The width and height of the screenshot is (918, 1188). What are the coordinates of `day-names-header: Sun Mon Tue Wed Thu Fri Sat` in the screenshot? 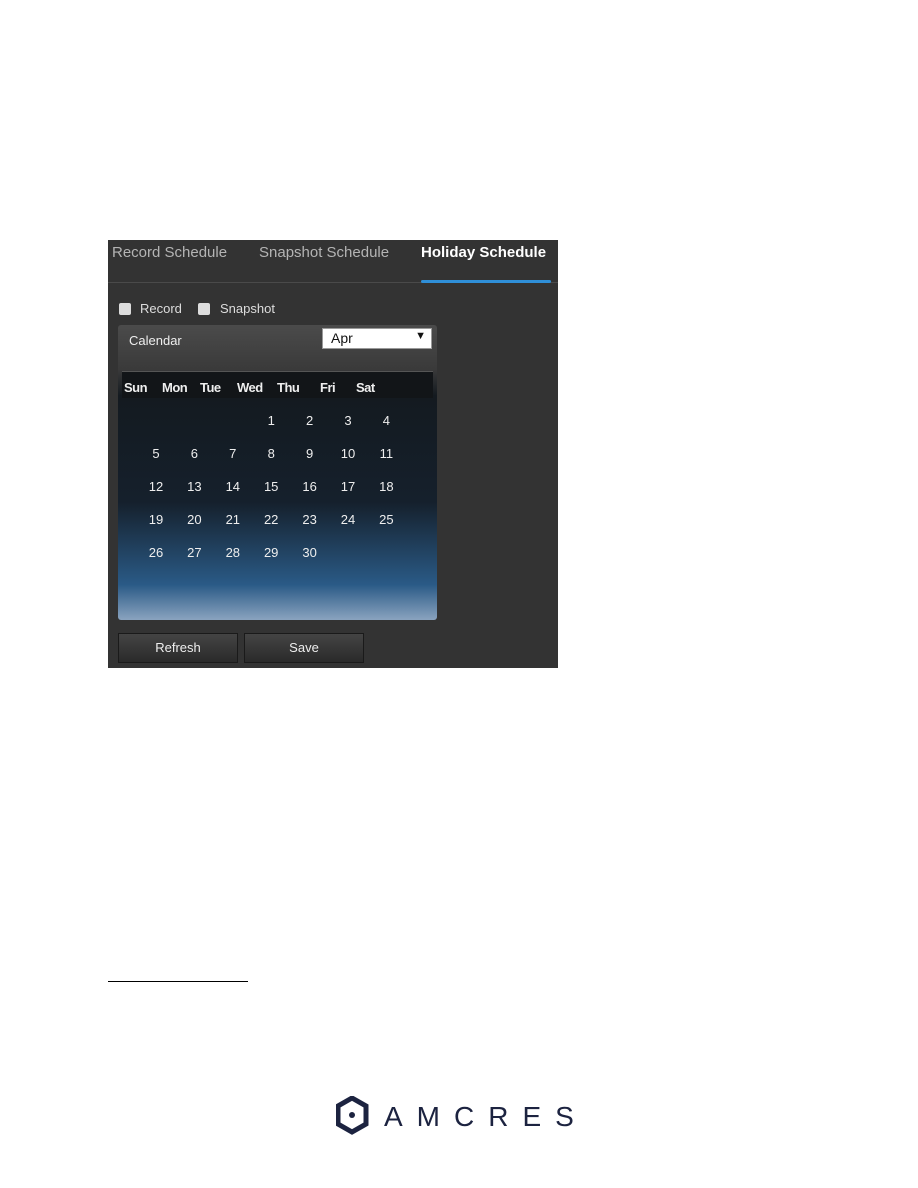 It's located at (277, 384).